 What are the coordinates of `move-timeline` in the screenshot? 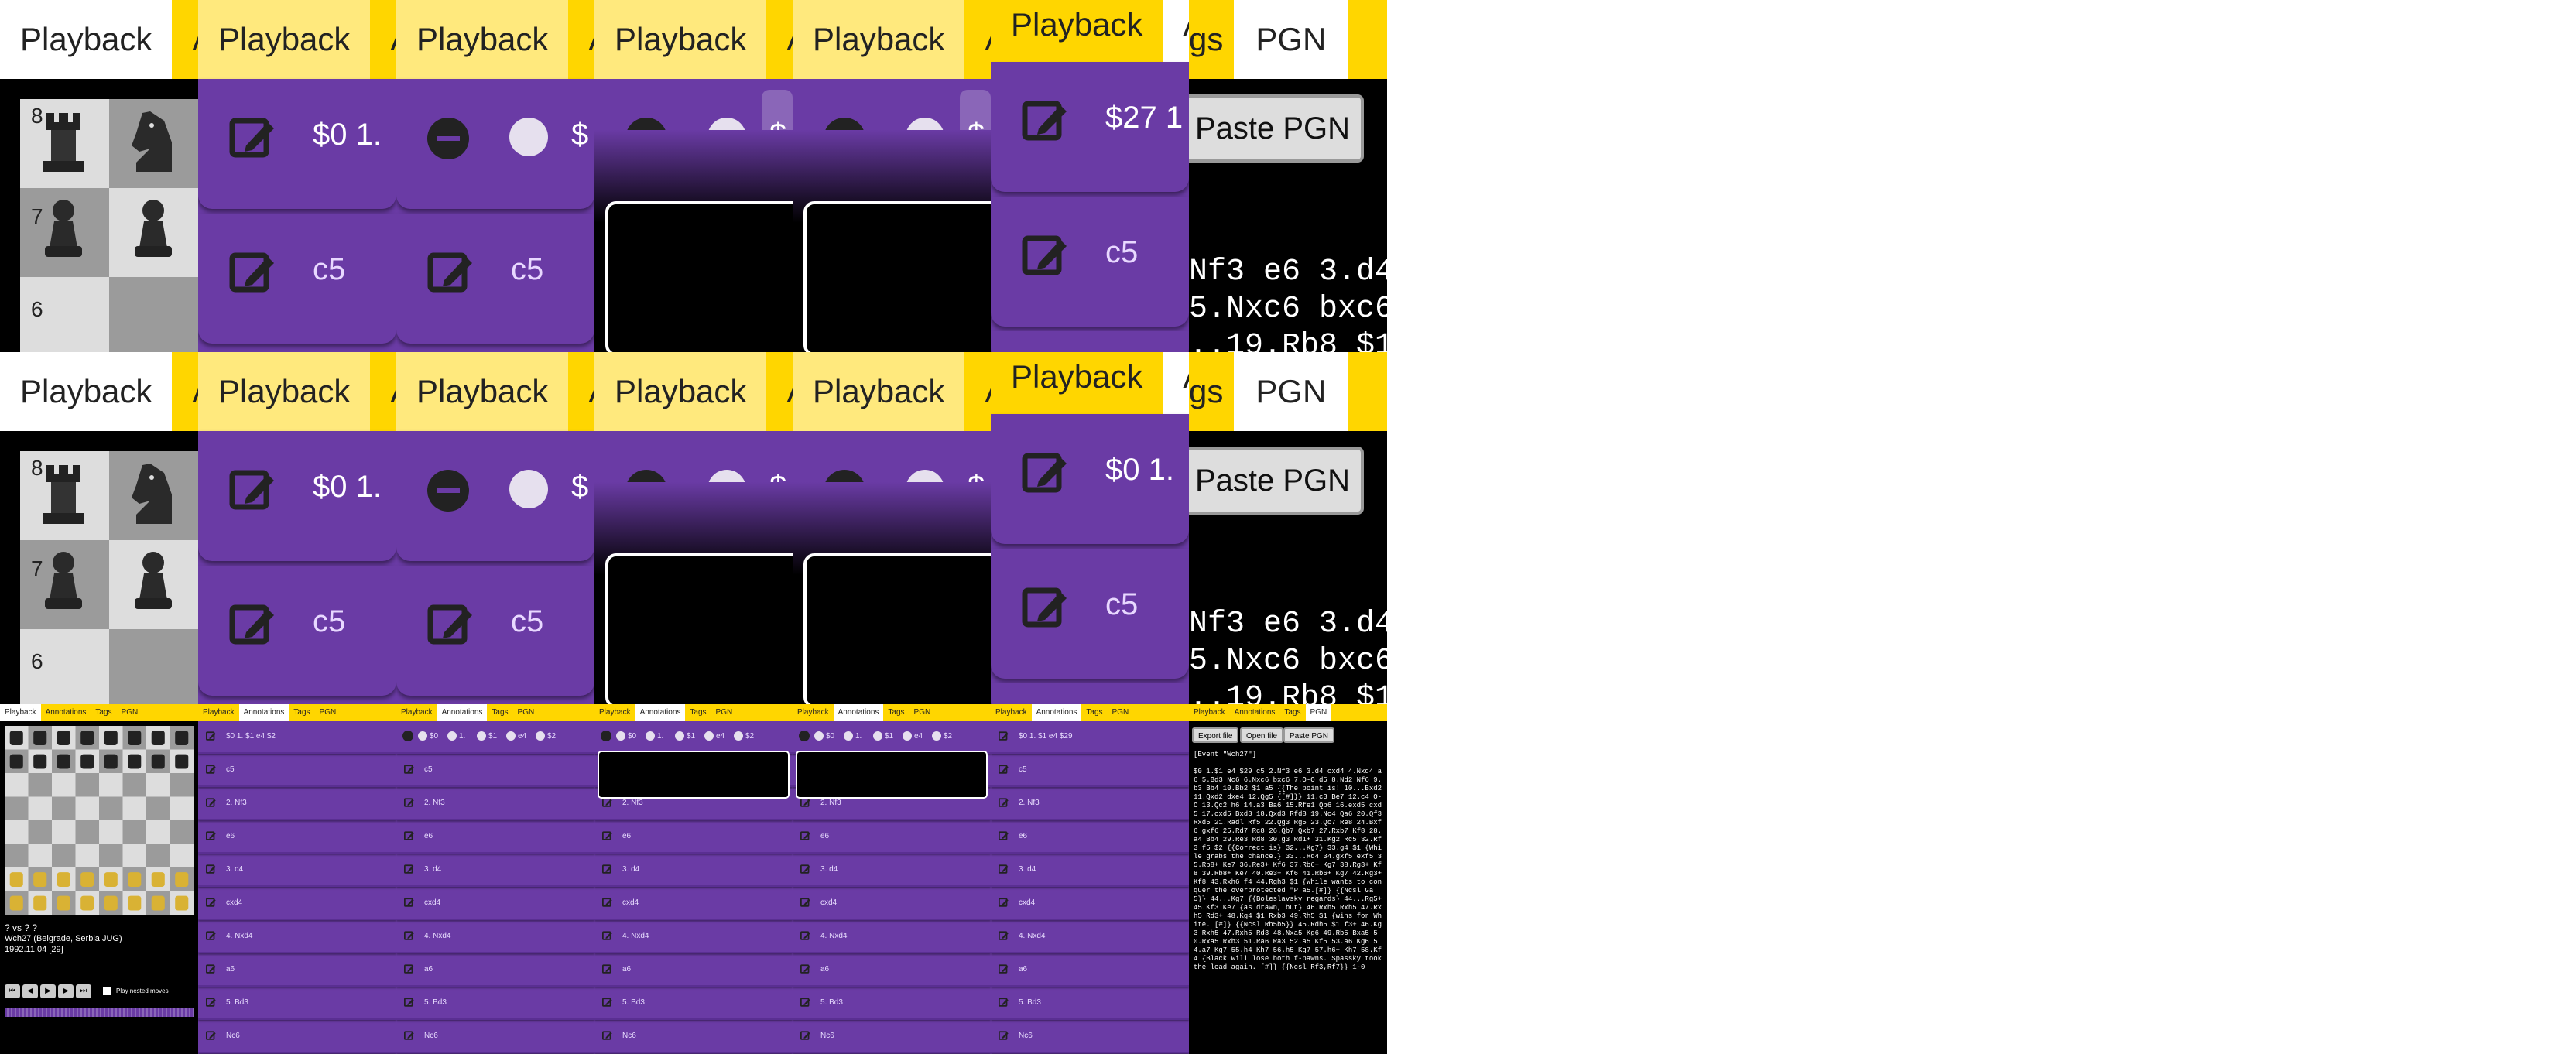 It's located at (100, 1013).